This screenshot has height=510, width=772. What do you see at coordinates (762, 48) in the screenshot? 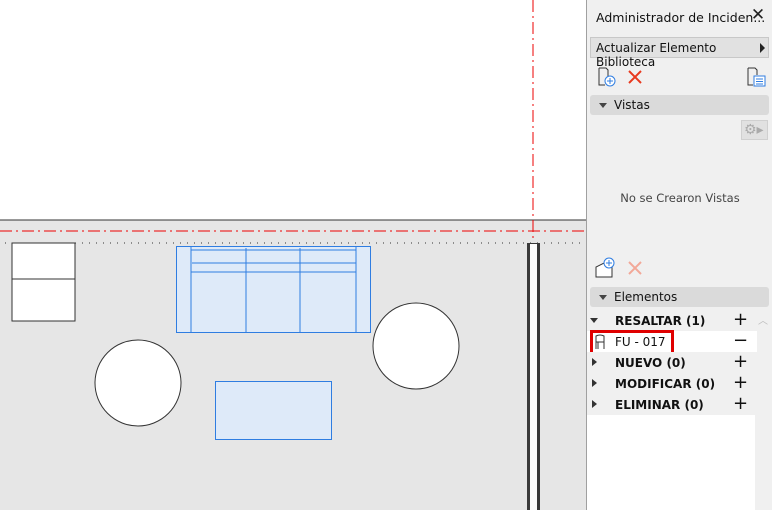
I see `chevron-right-icon` at bounding box center [762, 48].